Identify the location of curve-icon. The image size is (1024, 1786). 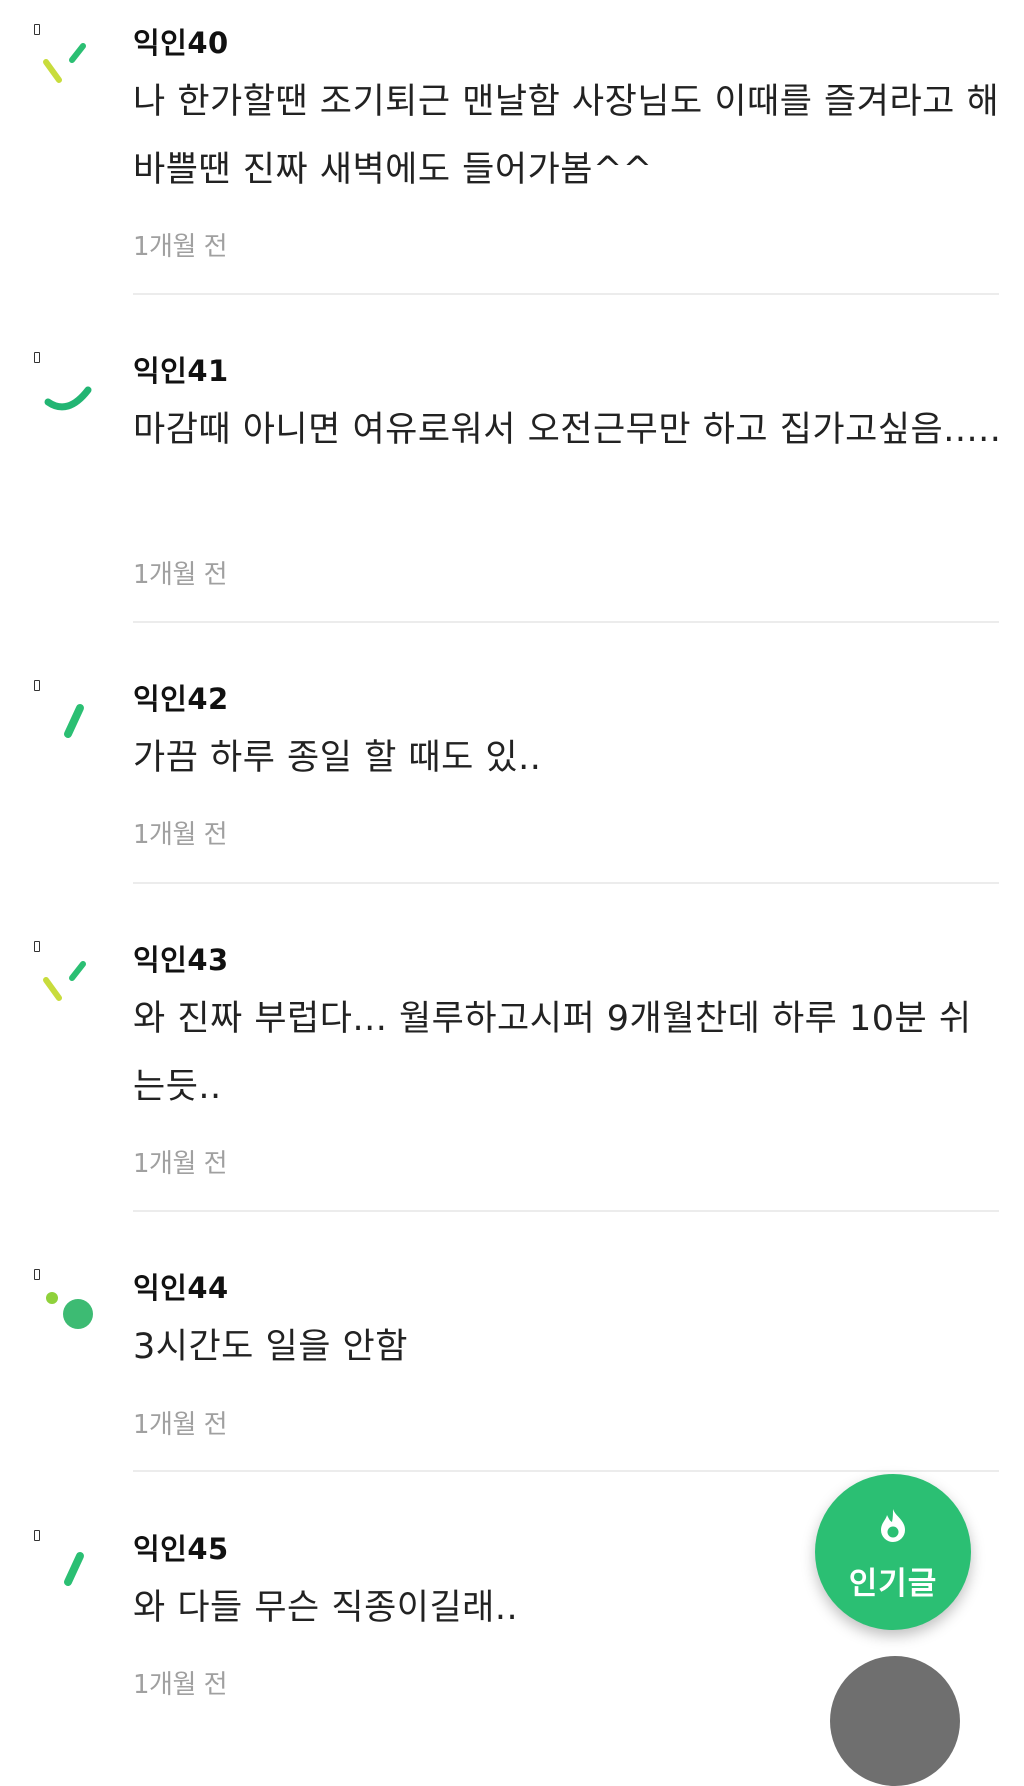
(68, 398).